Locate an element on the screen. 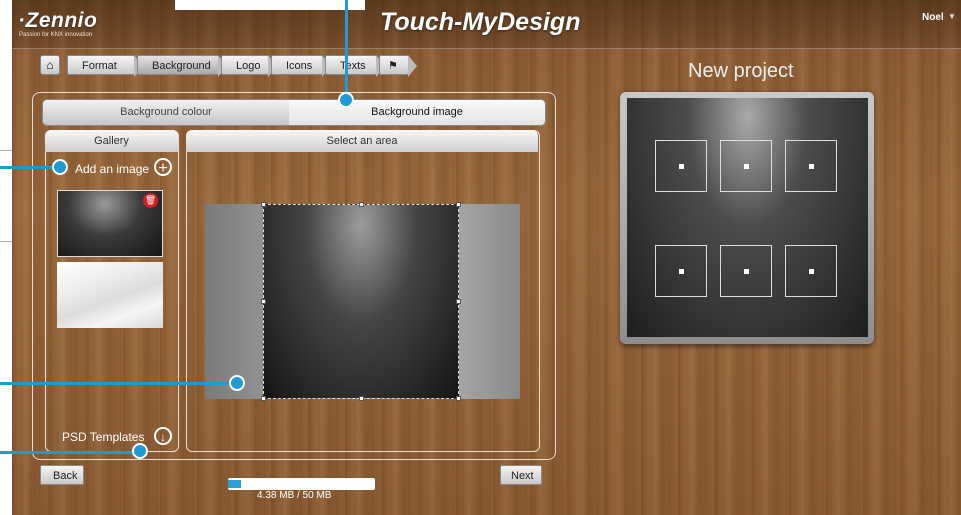 Image resolution: width=961 pixels, height=515 pixels. storage-usage-text: 4.38 MB / 50 MB is located at coordinates (294, 495).